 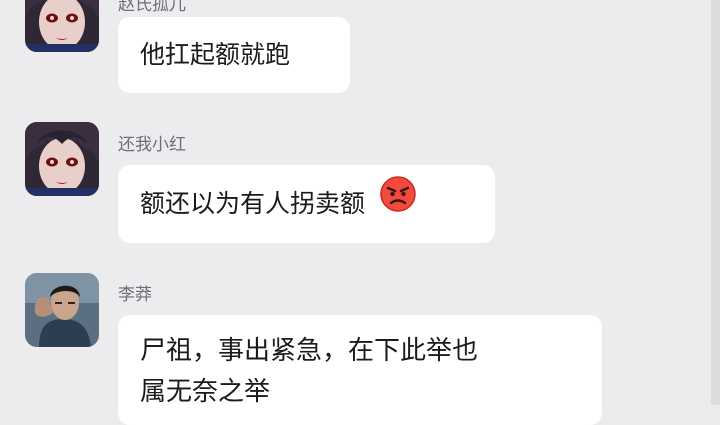 What do you see at coordinates (215, 54) in the screenshot?
I see `message-text: 他扛起额就跑` at bounding box center [215, 54].